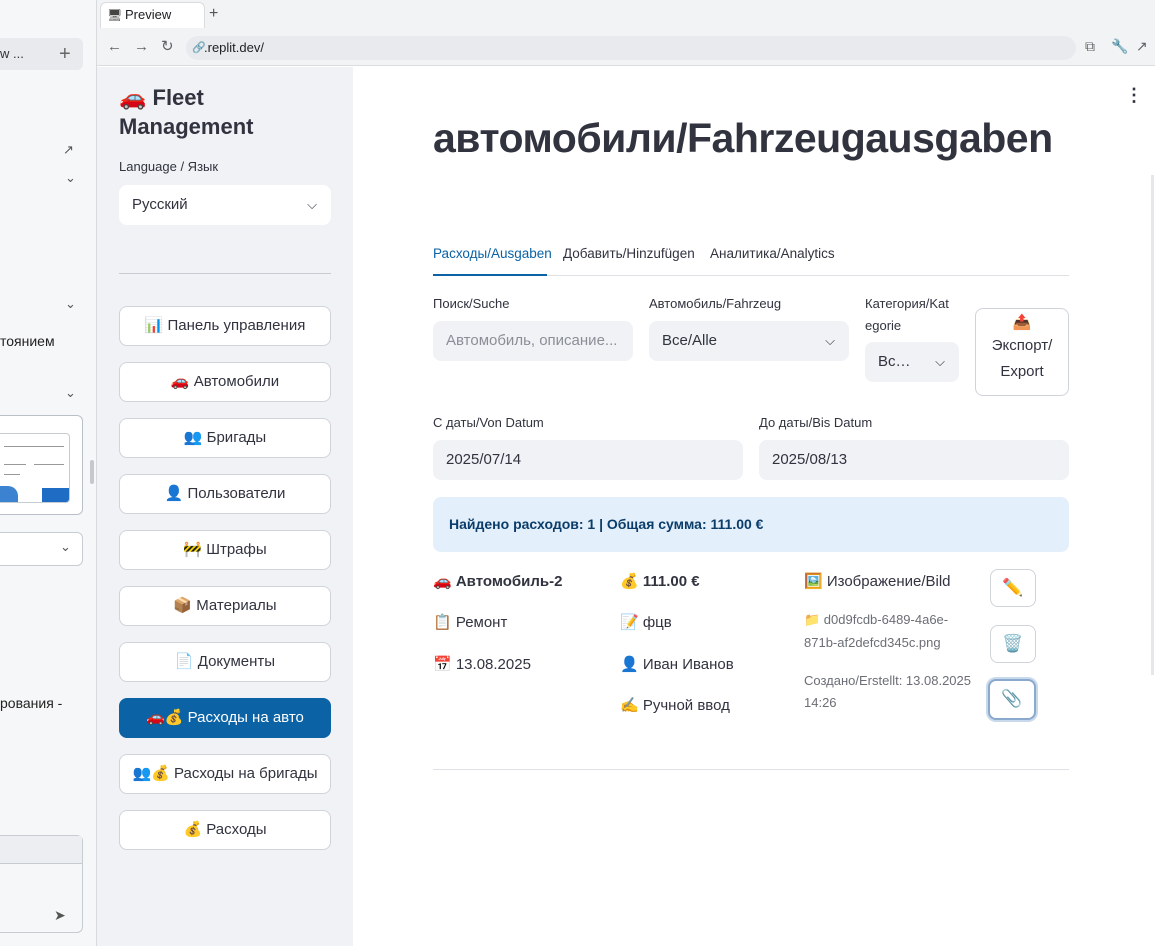  Describe the element at coordinates (820, 702) in the screenshot. I see `created-at: 14:26` at that location.